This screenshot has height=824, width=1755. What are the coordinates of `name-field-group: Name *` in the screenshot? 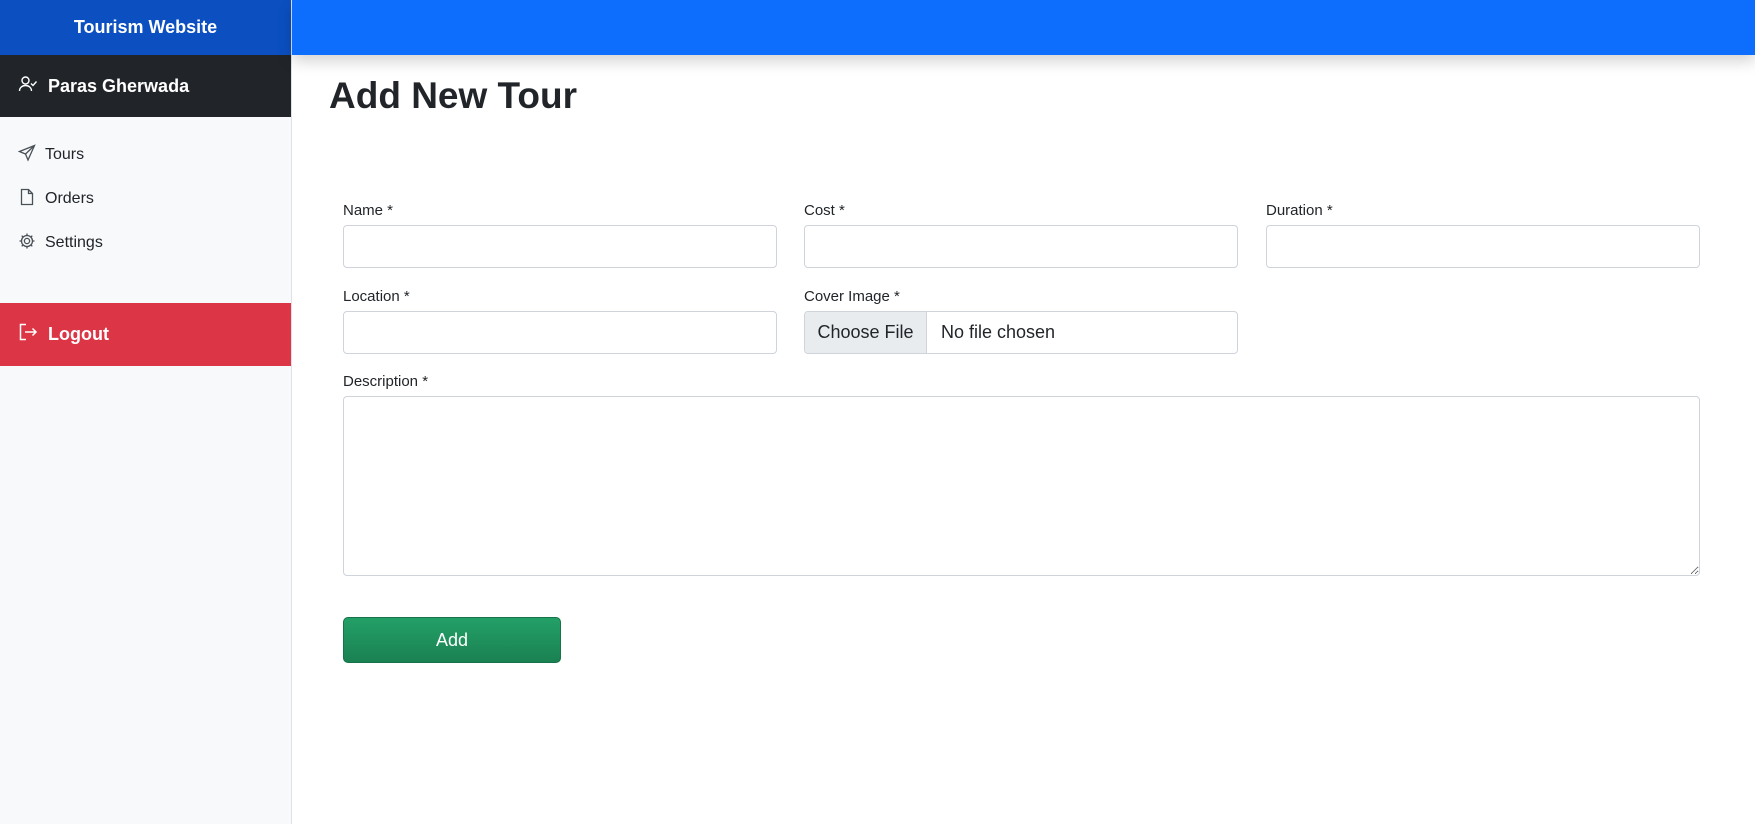 It's located at (560, 235).